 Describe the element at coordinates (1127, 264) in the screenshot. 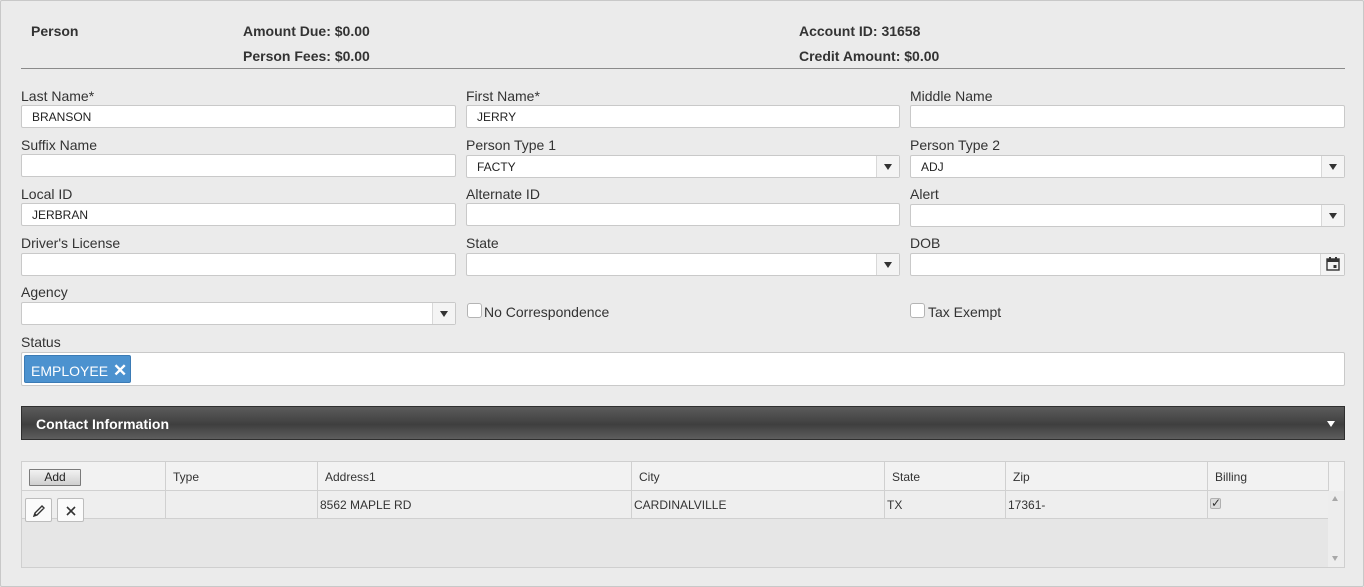

I see `dob-field` at that location.